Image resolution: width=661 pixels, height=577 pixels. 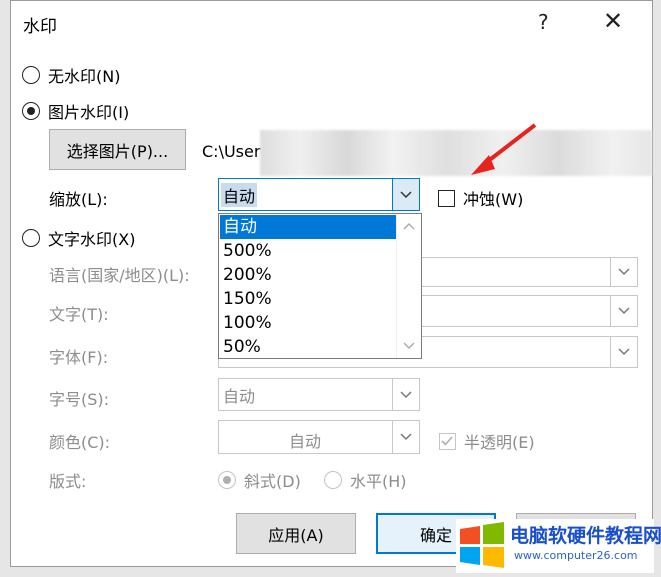 What do you see at coordinates (331, 23) in the screenshot?
I see `title-bar: 水印 ? ✕` at bounding box center [331, 23].